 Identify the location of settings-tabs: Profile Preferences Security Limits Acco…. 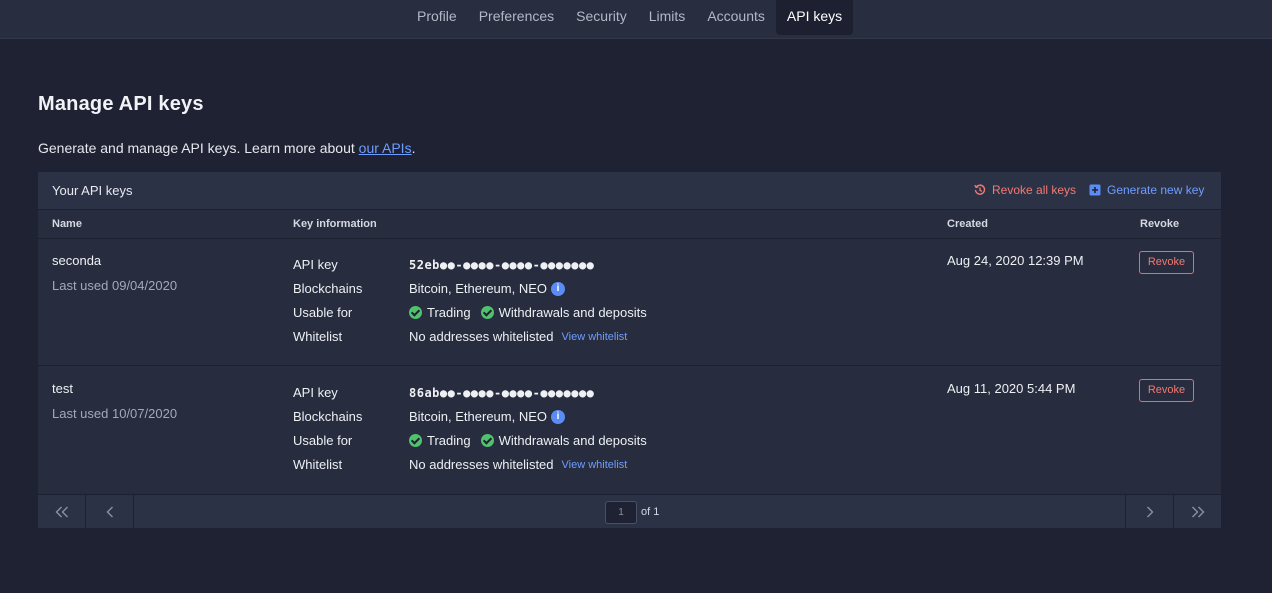
(630, 17).